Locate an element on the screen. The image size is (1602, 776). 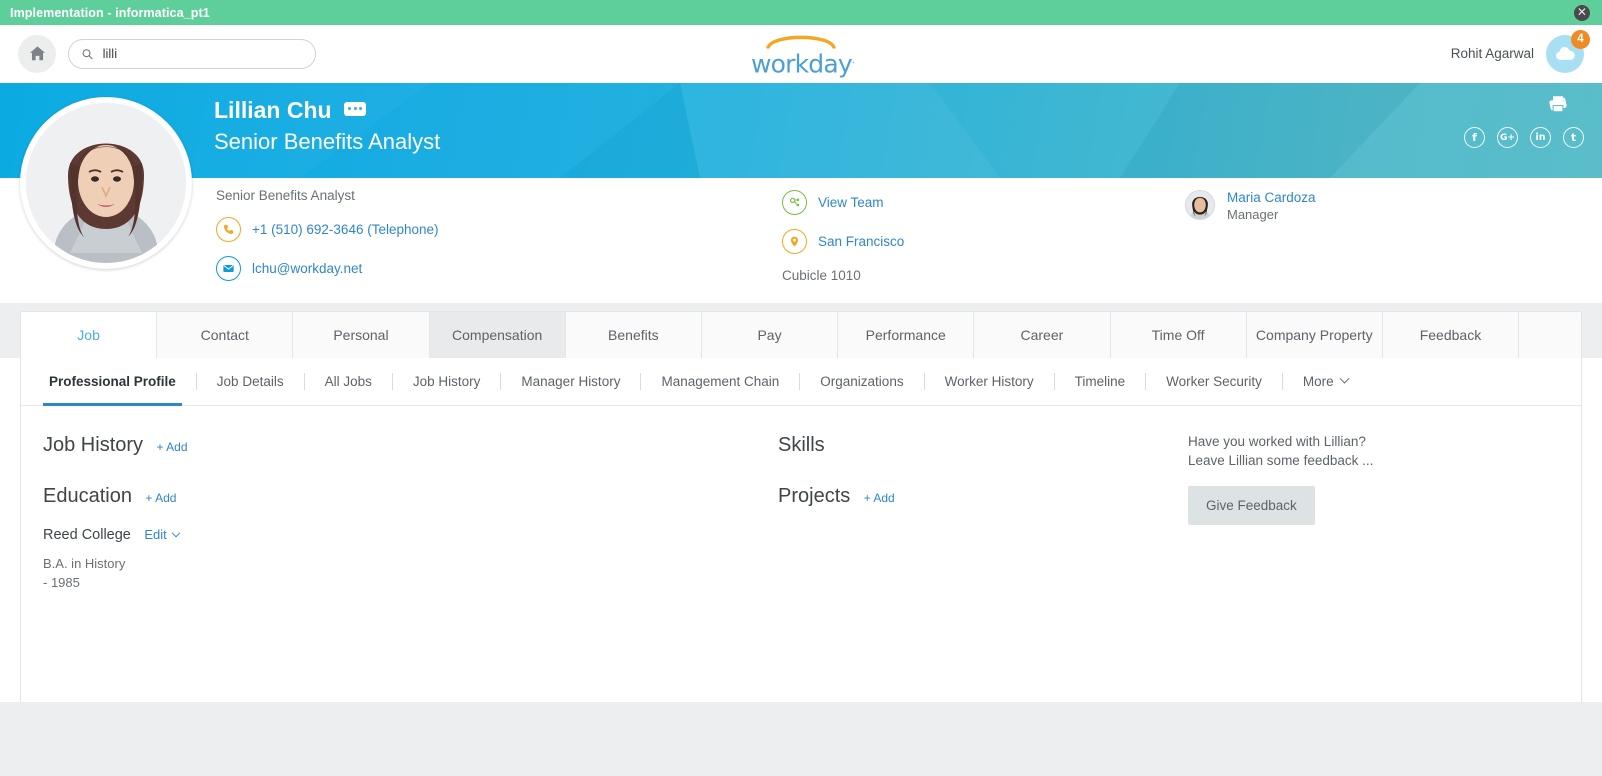
manager-column: Maria Cardoza Manager is located at coordinates (1250, 206).